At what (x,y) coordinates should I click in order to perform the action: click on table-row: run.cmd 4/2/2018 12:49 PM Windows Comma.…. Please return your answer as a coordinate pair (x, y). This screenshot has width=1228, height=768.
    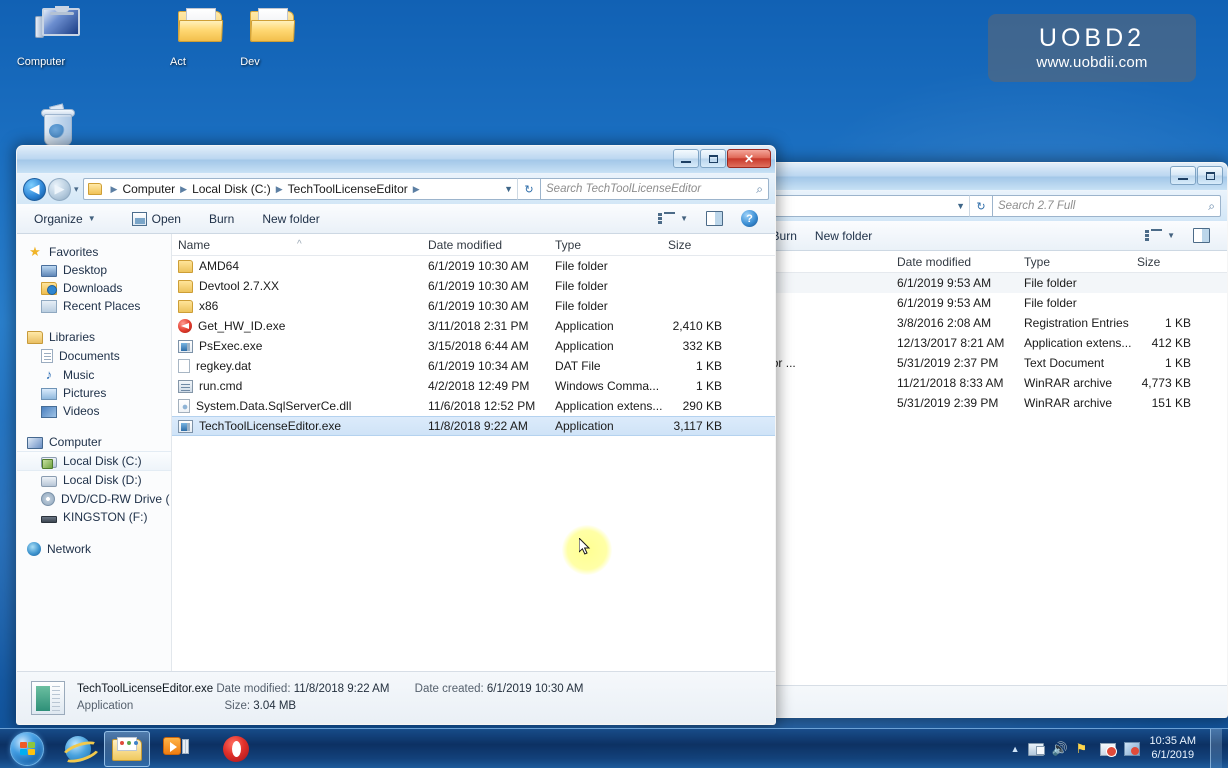
    Looking at the image, I should click on (473, 386).